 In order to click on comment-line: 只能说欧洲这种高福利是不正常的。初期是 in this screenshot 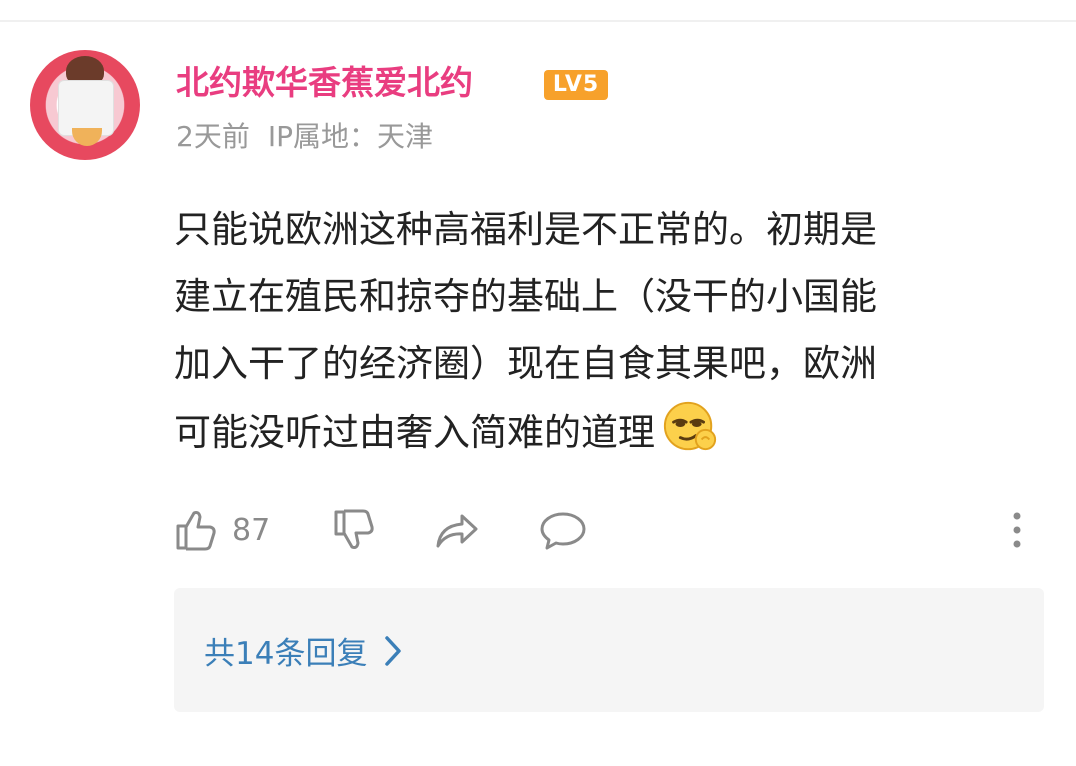, I will do `click(525, 229)`.